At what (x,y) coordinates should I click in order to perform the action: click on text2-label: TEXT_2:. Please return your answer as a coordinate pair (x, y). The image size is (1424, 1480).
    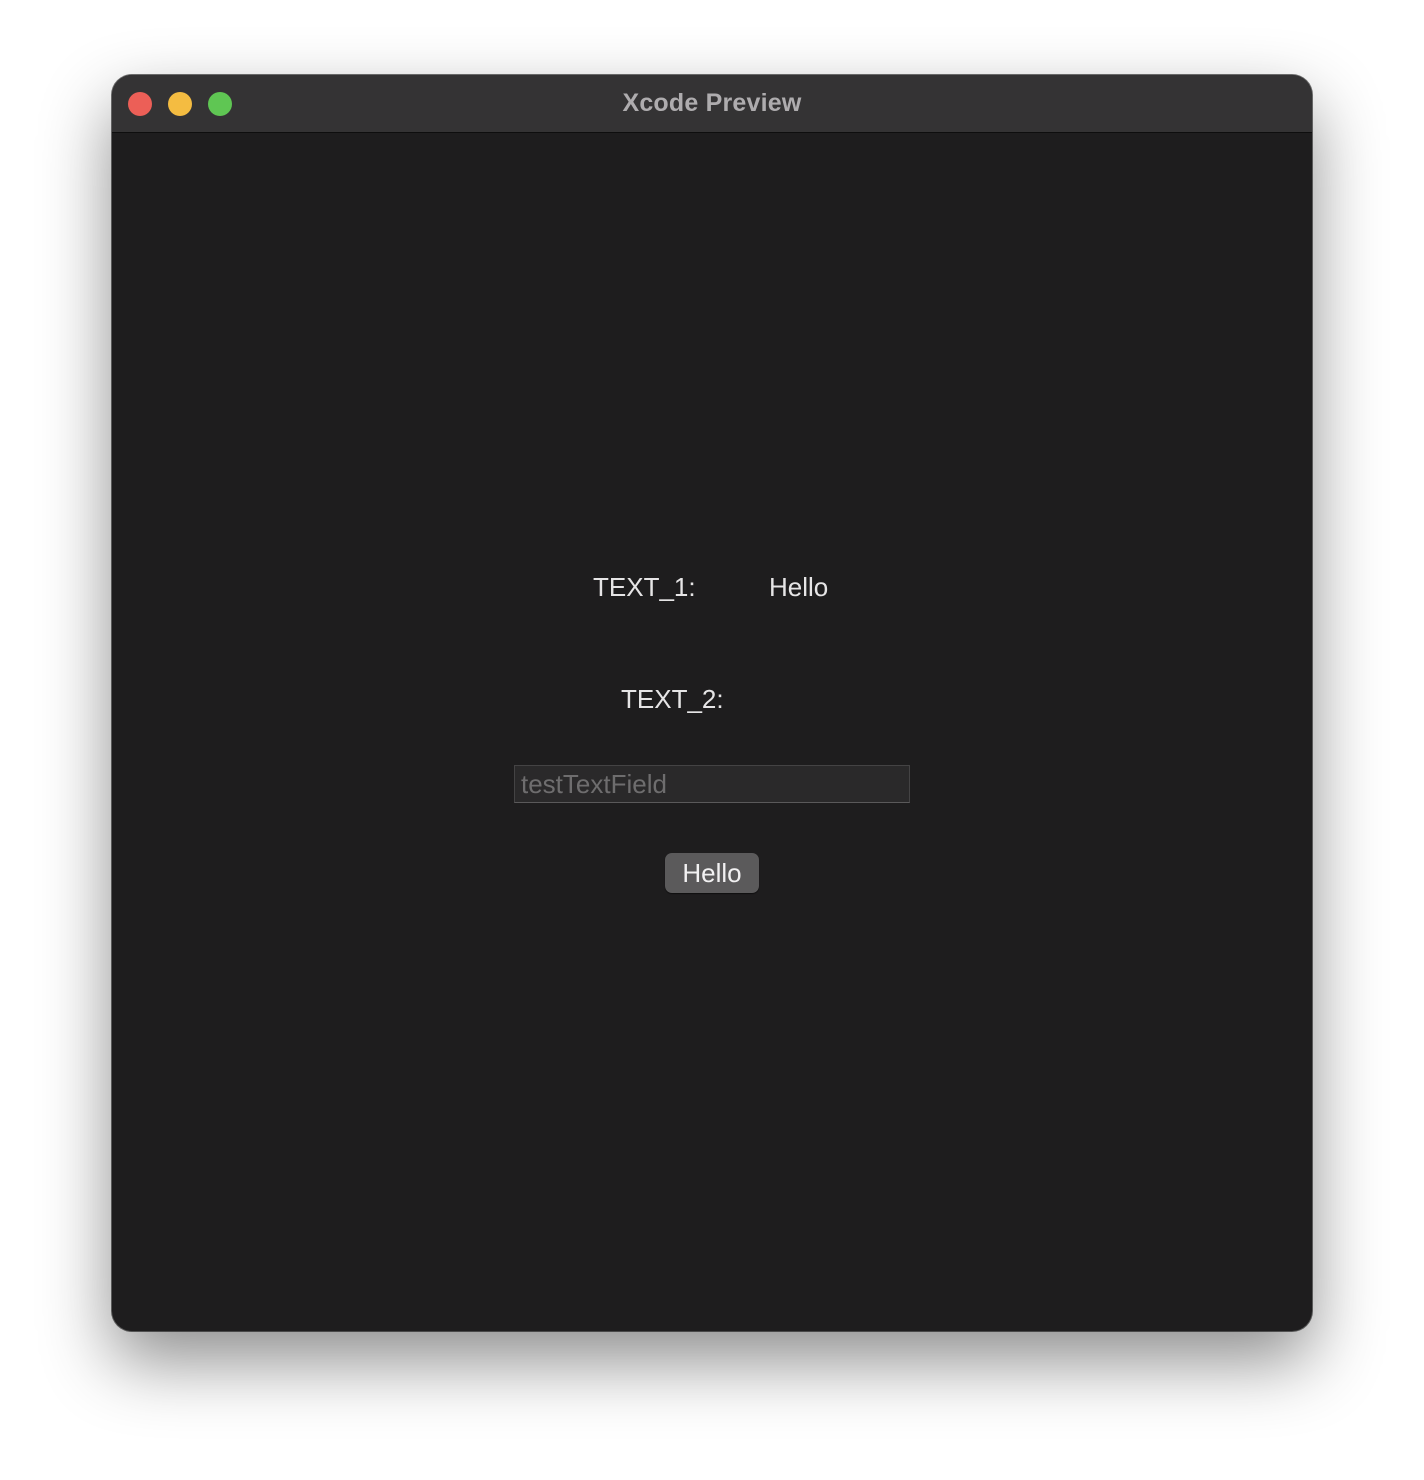
    Looking at the image, I should click on (672, 699).